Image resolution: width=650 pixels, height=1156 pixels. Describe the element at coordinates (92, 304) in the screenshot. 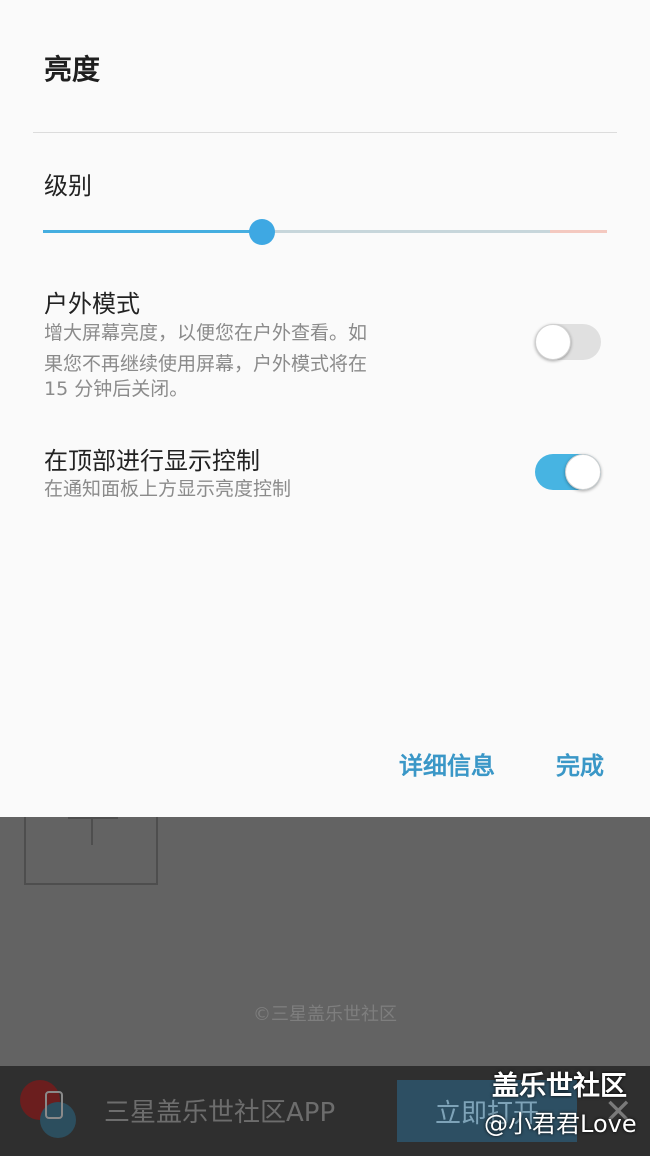

I see `outdoor-mode-title: 户外模式` at that location.